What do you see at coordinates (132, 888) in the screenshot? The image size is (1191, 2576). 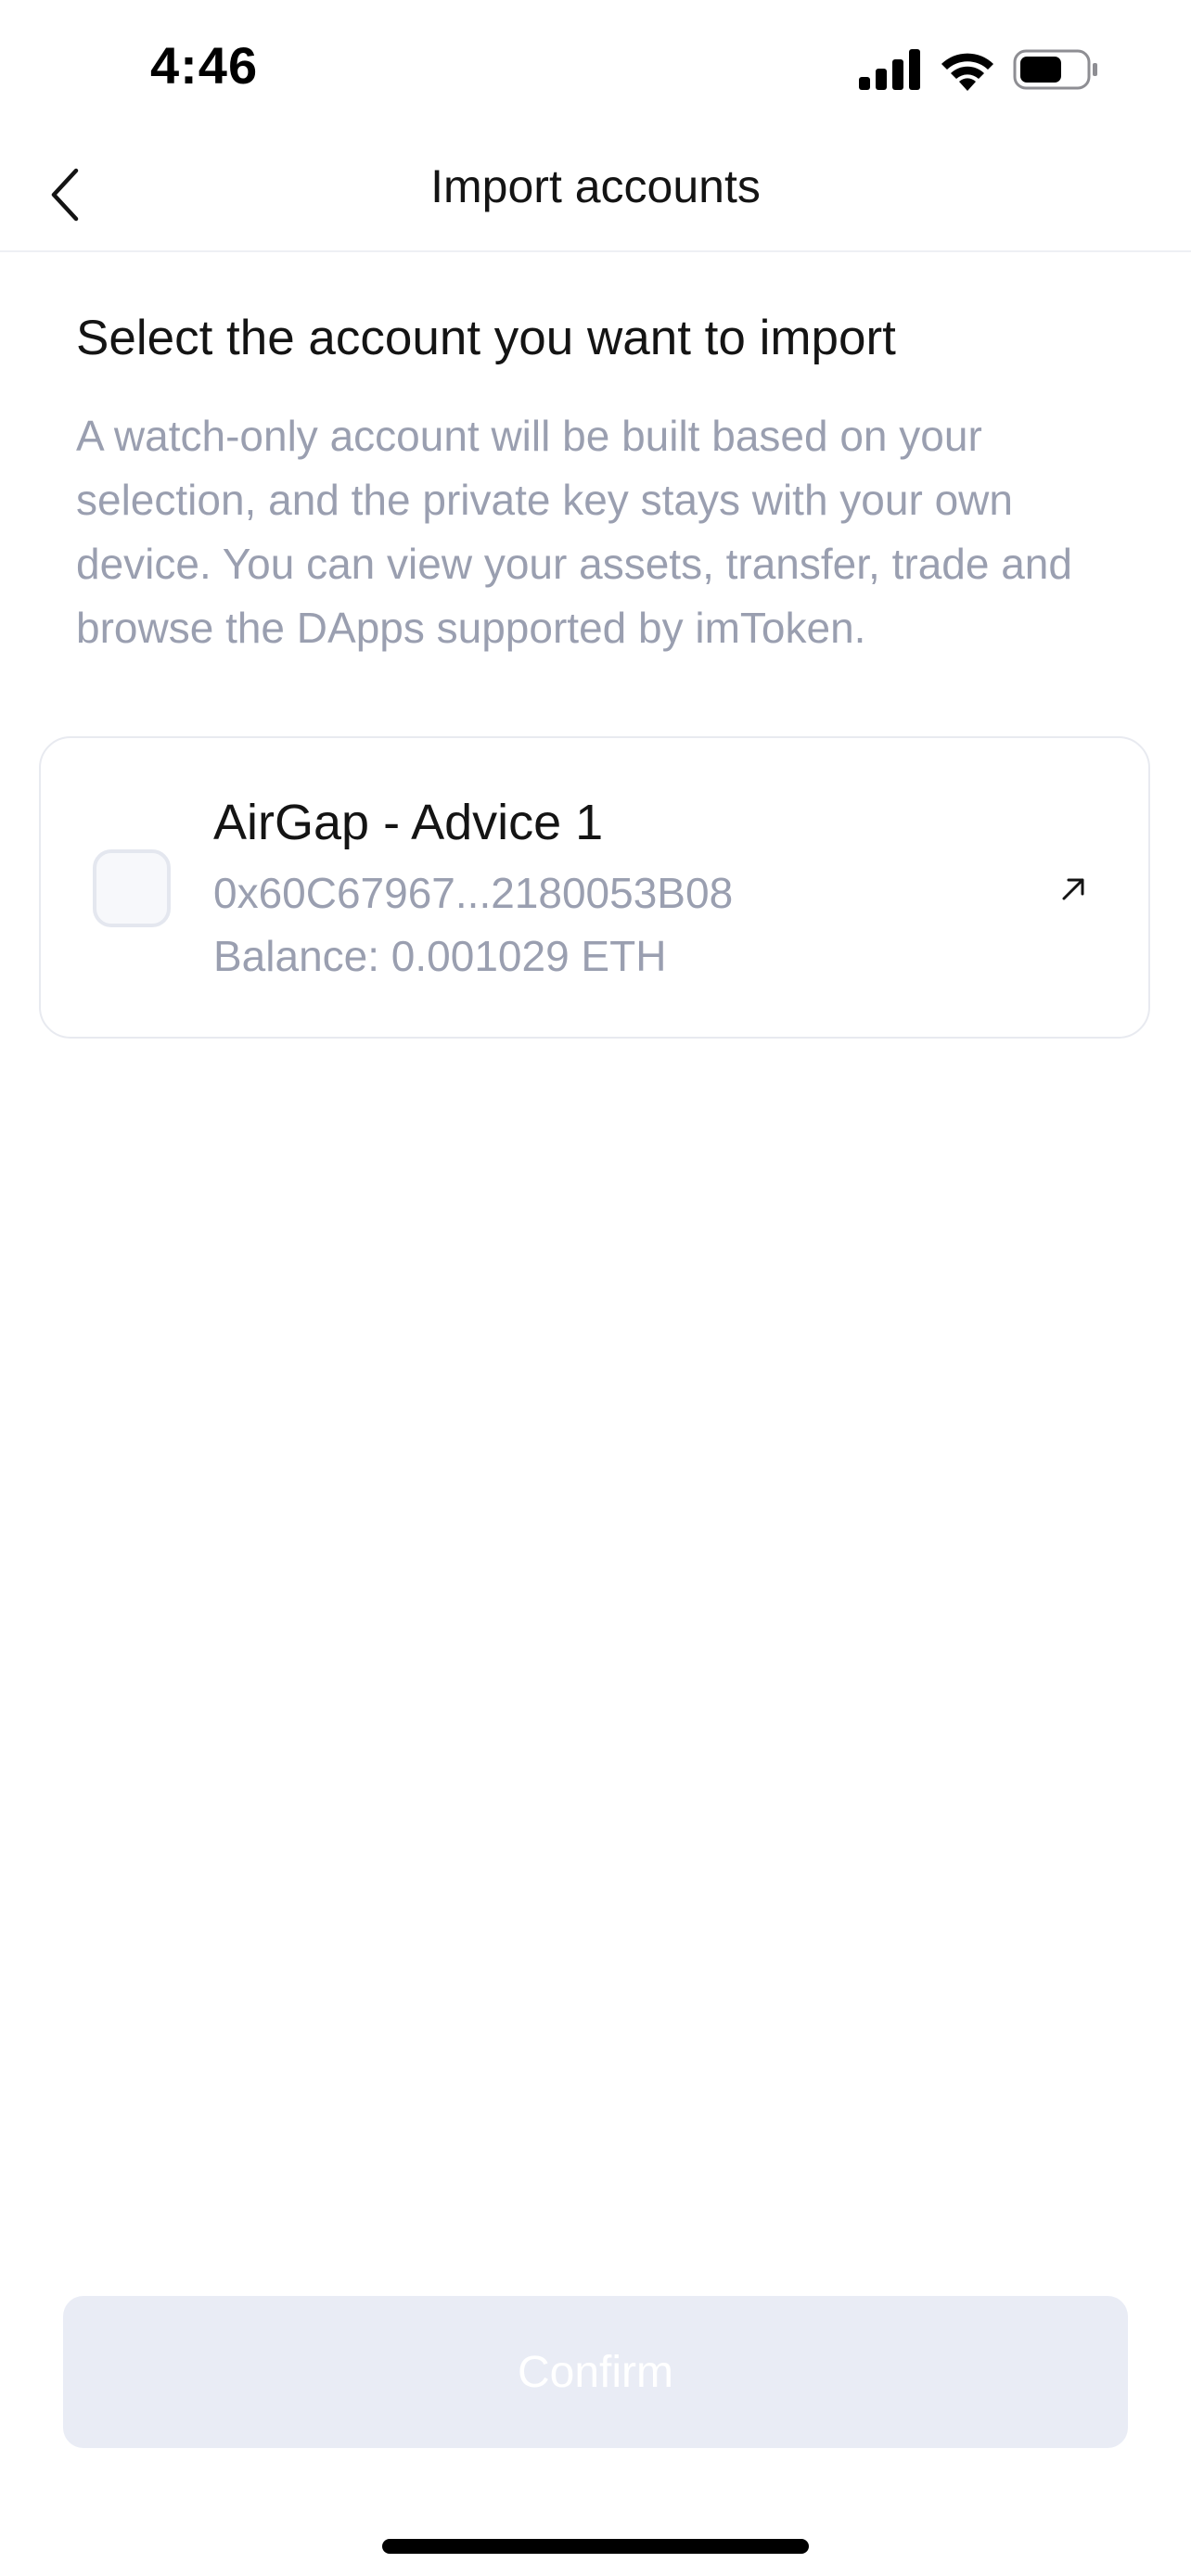 I see `account-checkbox` at bounding box center [132, 888].